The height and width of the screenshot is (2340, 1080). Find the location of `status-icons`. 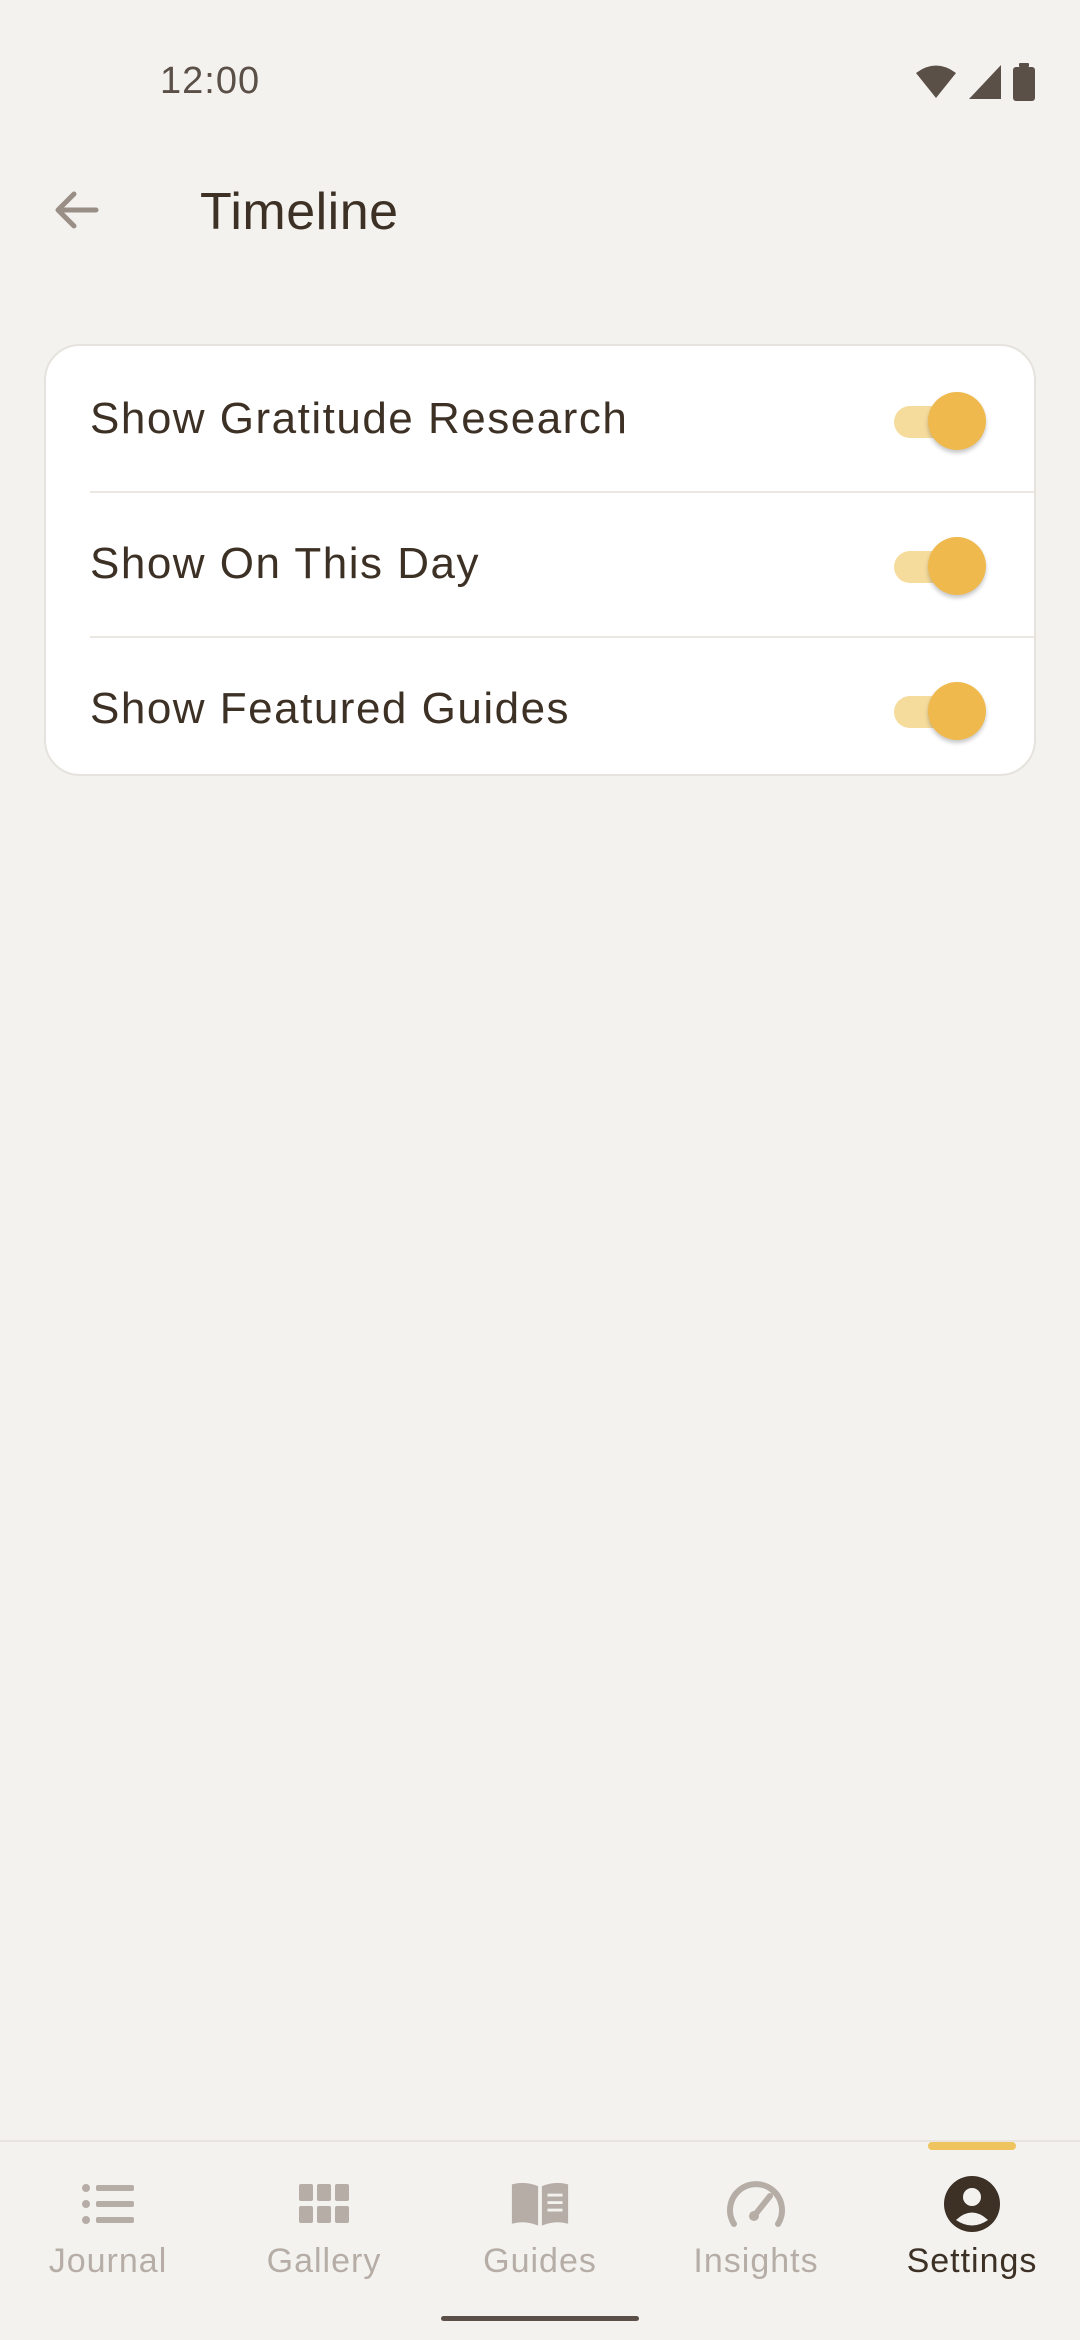

status-icons is located at coordinates (975, 84).